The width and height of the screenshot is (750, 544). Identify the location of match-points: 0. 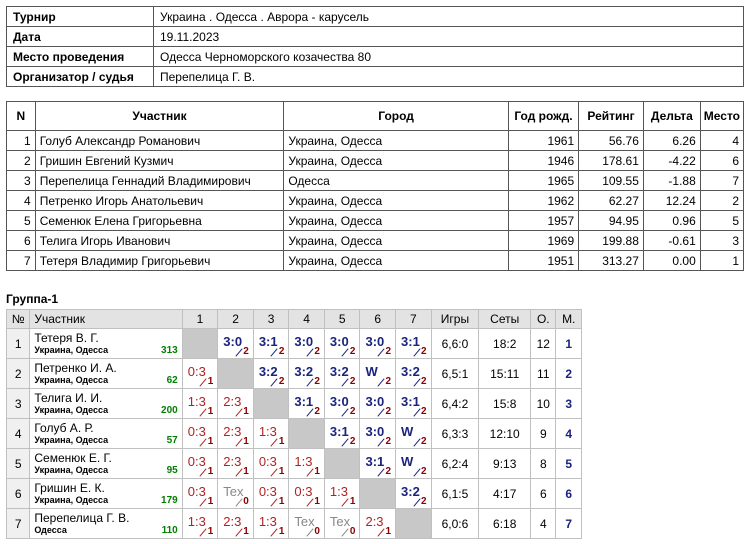
(352, 531).